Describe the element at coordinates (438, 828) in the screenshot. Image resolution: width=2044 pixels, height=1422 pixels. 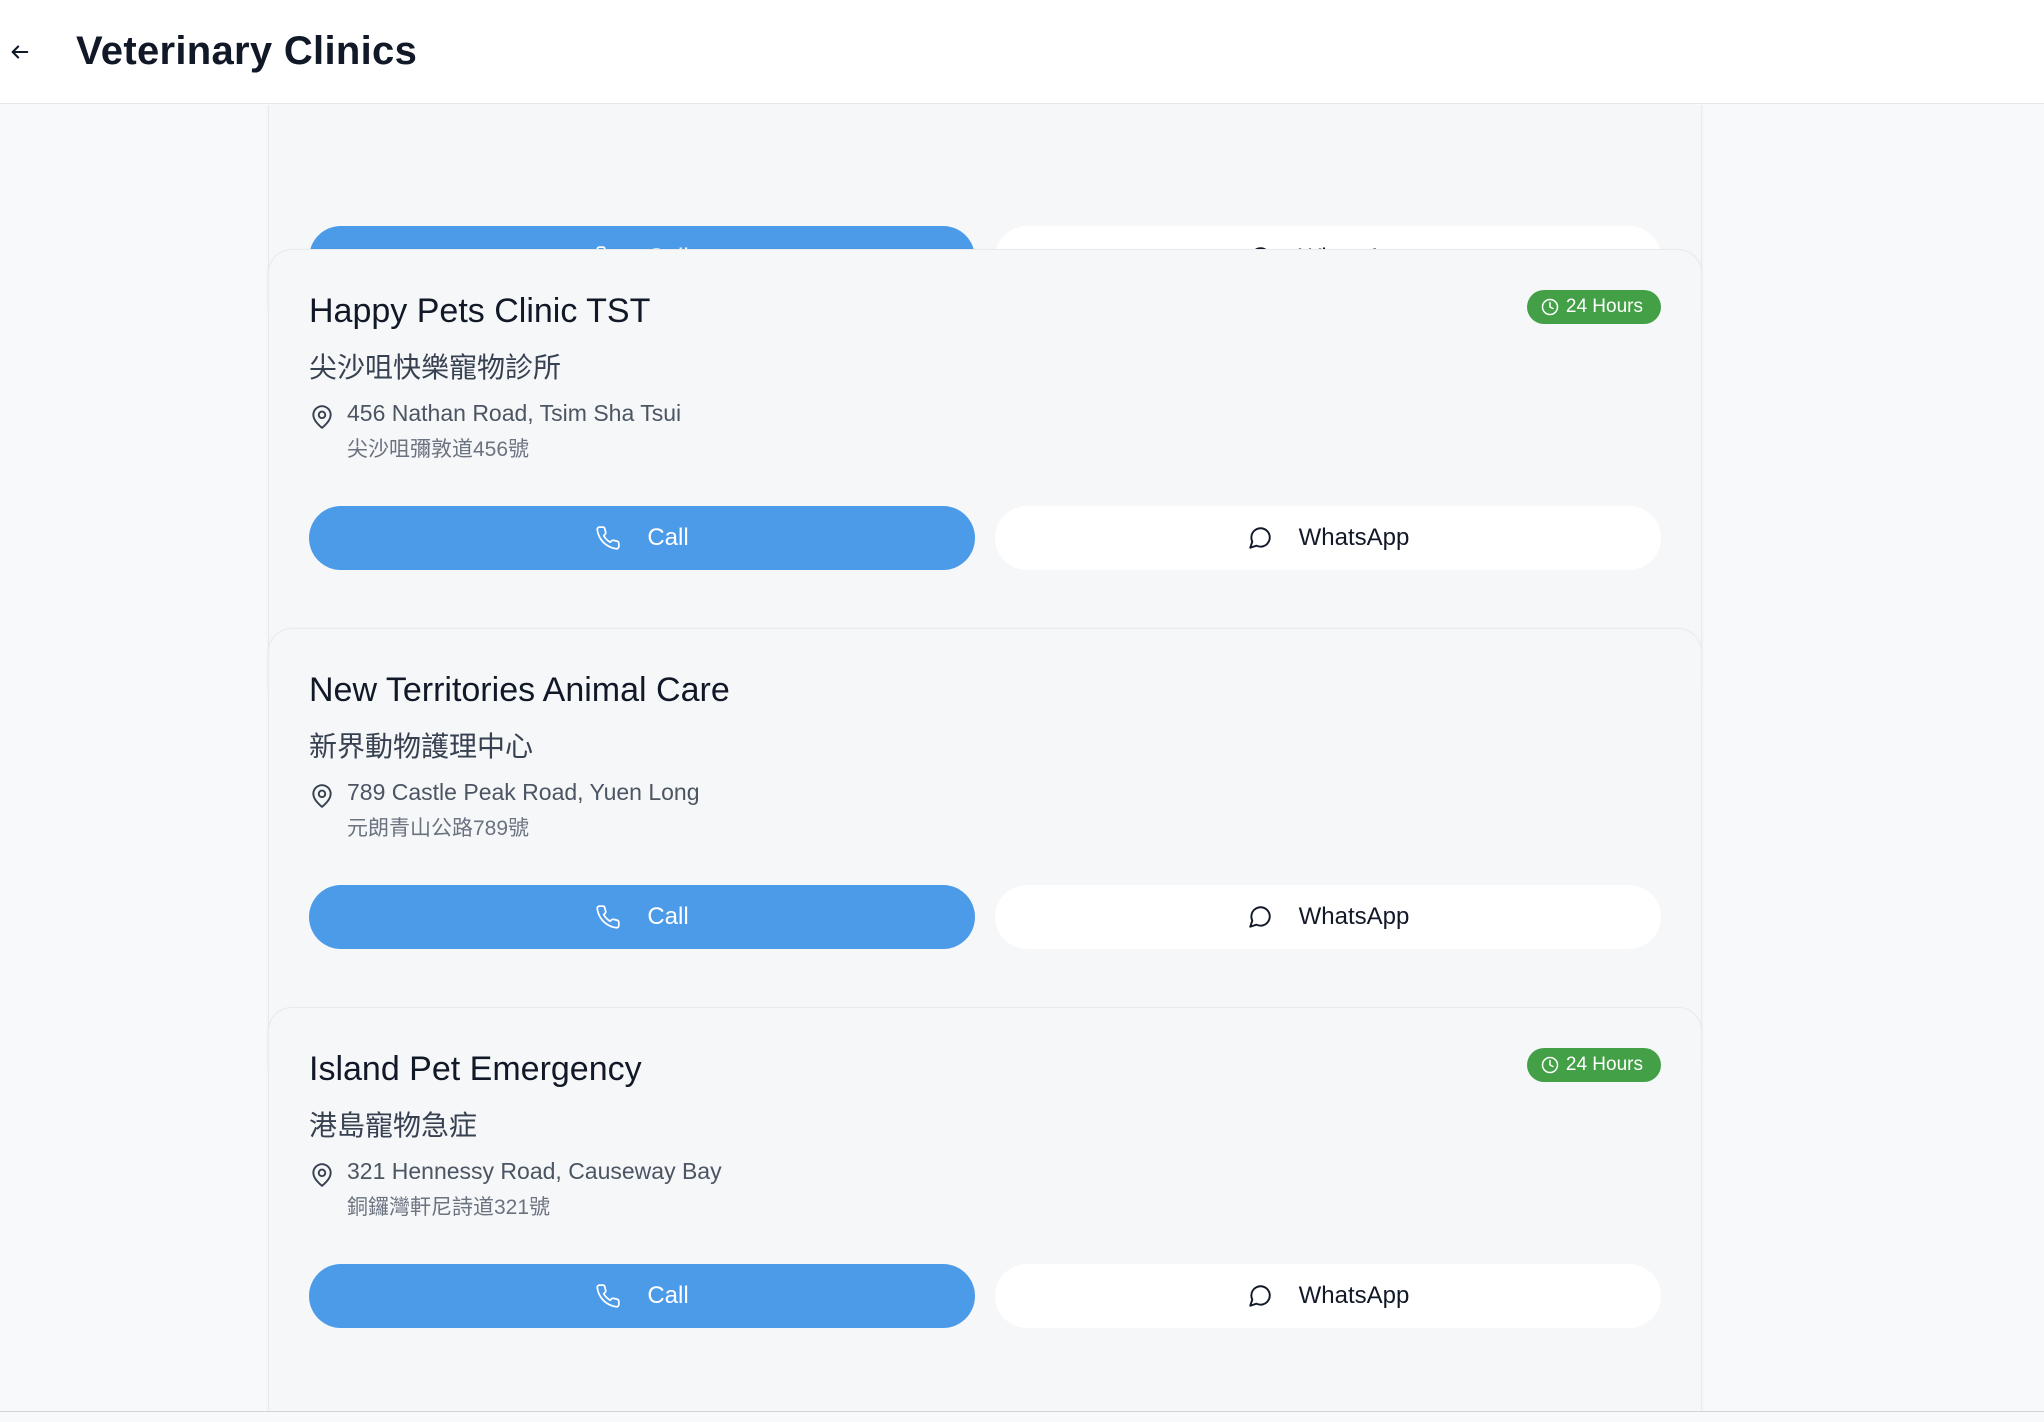
I see `address-chinese: 元朗青山公路789號` at that location.